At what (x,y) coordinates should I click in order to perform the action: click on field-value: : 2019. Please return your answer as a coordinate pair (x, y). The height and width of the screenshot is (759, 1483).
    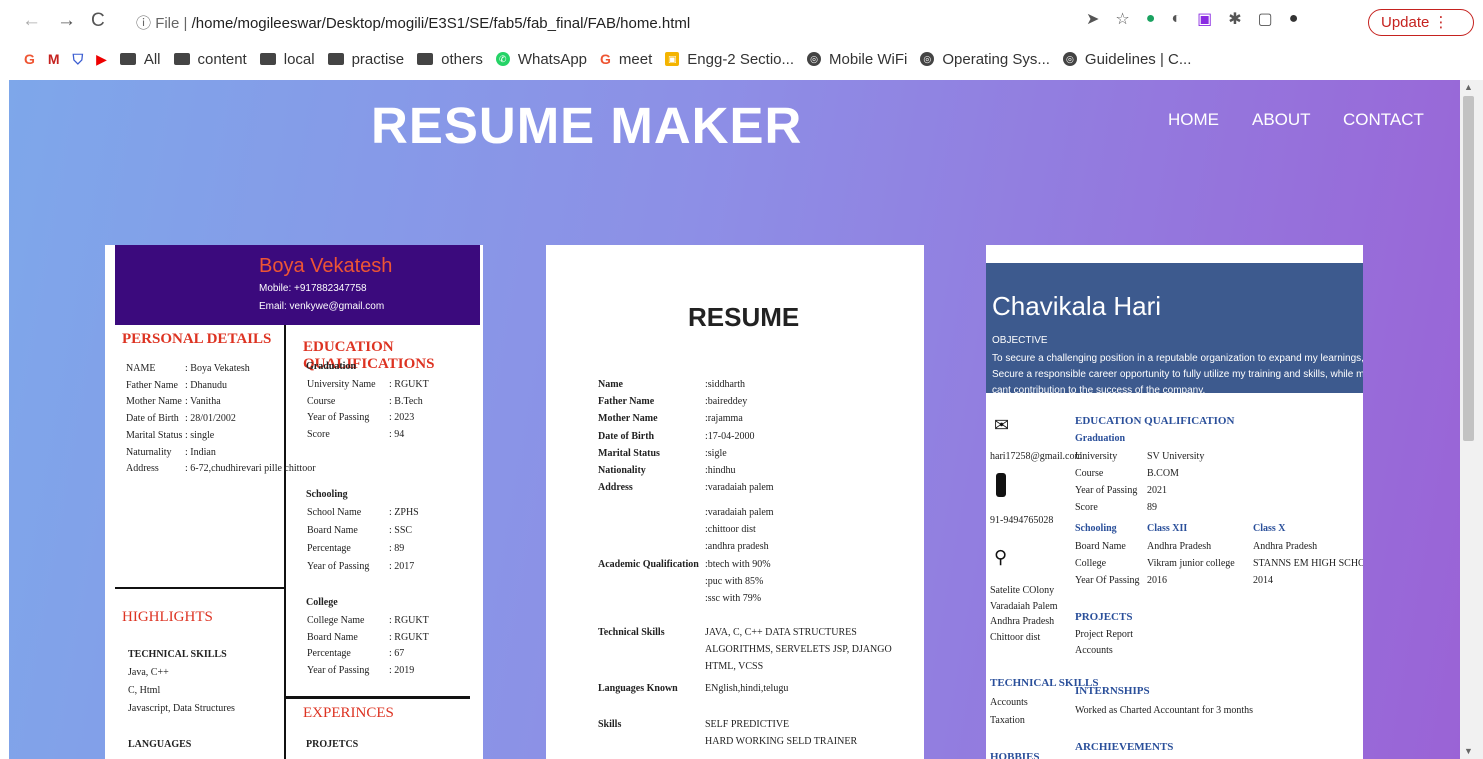
    Looking at the image, I should click on (402, 670).